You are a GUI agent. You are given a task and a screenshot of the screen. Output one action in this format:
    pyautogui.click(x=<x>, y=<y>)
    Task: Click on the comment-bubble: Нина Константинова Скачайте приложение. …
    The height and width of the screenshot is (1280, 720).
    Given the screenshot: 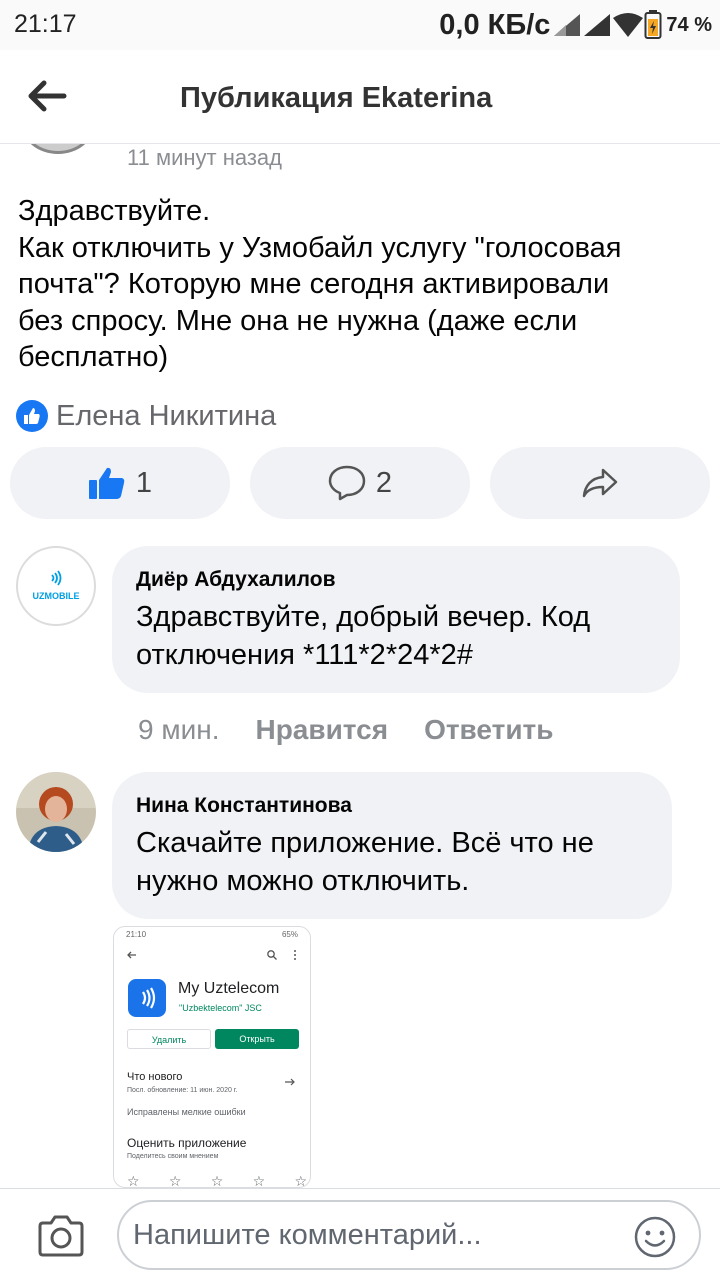 What is the action you would take?
    pyautogui.click(x=392, y=845)
    